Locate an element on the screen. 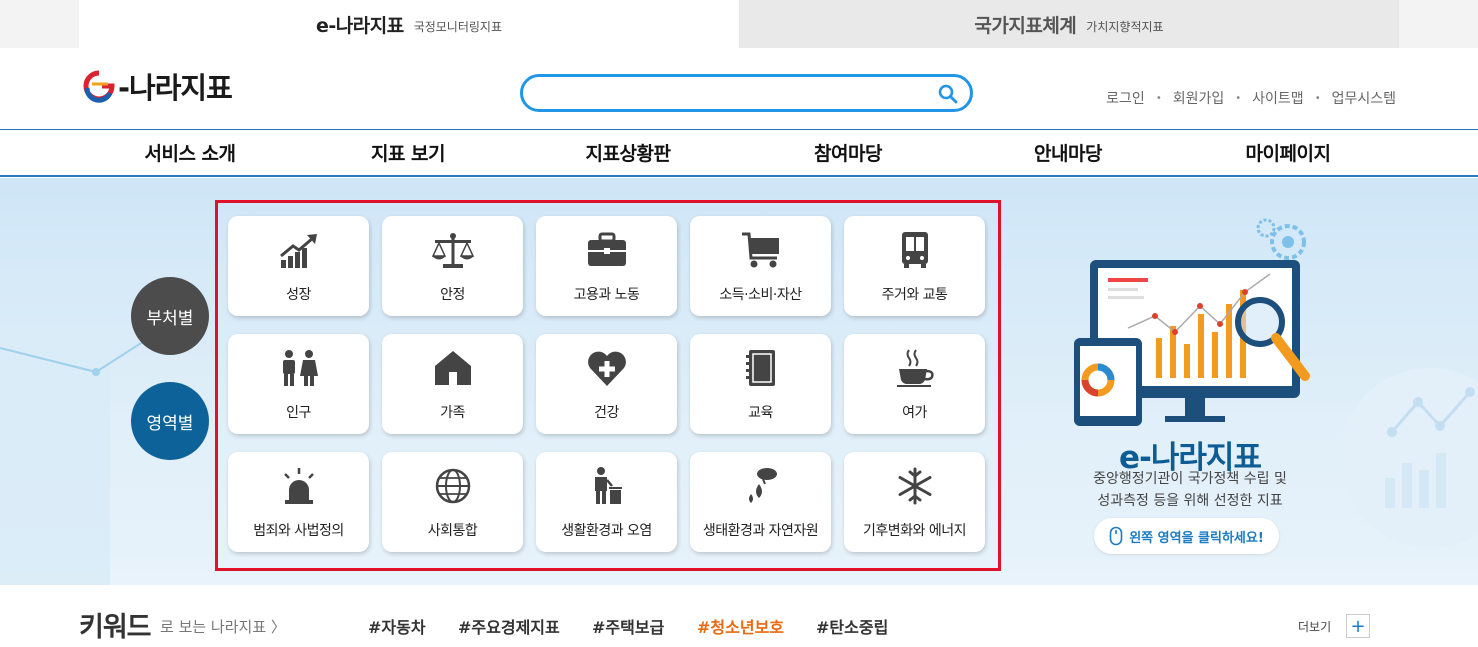 The height and width of the screenshot is (647, 1478). main-navigation: 서비스 소개 지표 보기 지표상황판 참여마당 안내마당 마이페이지 is located at coordinates (739, 154).